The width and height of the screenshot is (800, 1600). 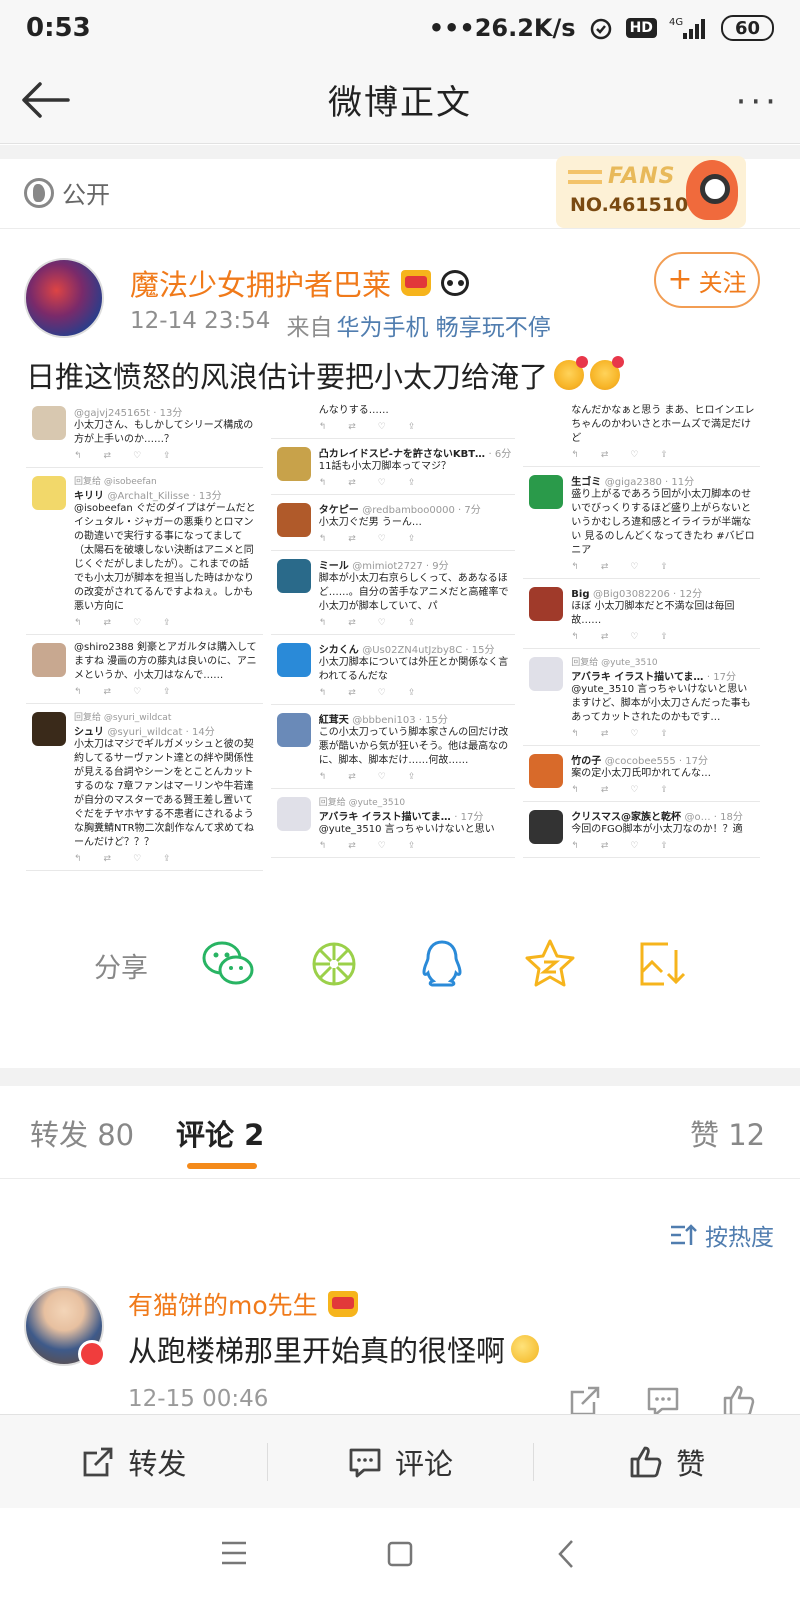 I want to click on tweet-body: @yute_3510 言っちゃいけないと思い, so click(x=406, y=829).